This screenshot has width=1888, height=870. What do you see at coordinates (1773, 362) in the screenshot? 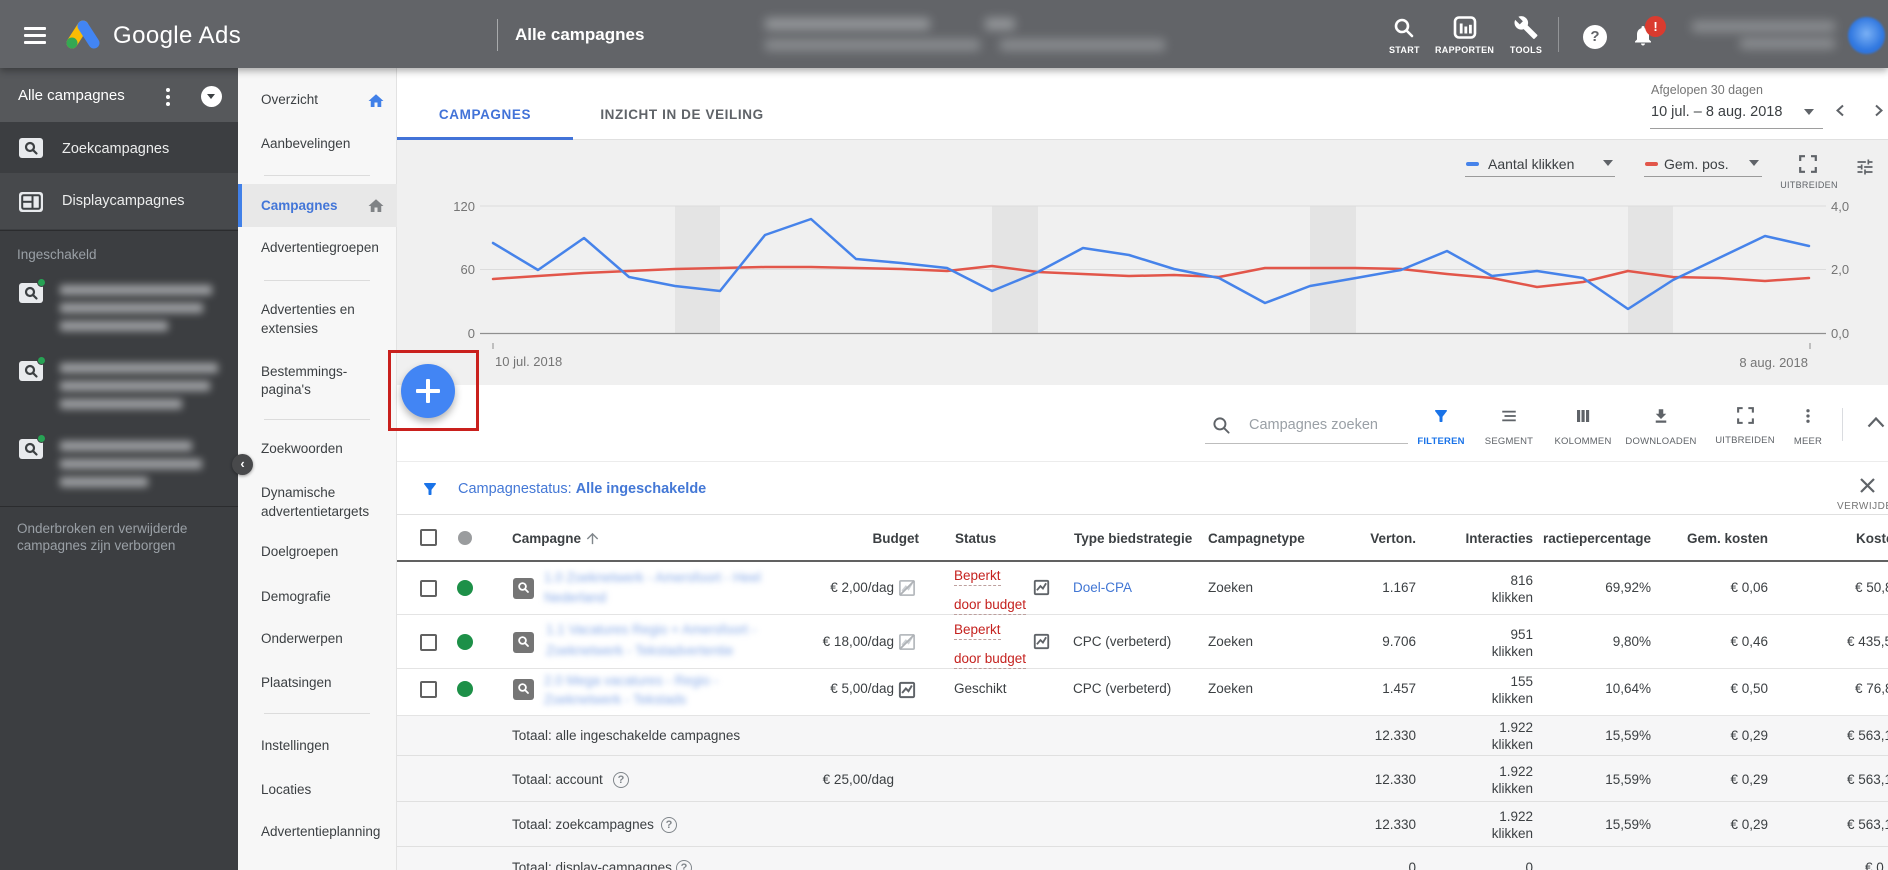
I see `svg-text: 8 aug. 2018` at bounding box center [1773, 362].